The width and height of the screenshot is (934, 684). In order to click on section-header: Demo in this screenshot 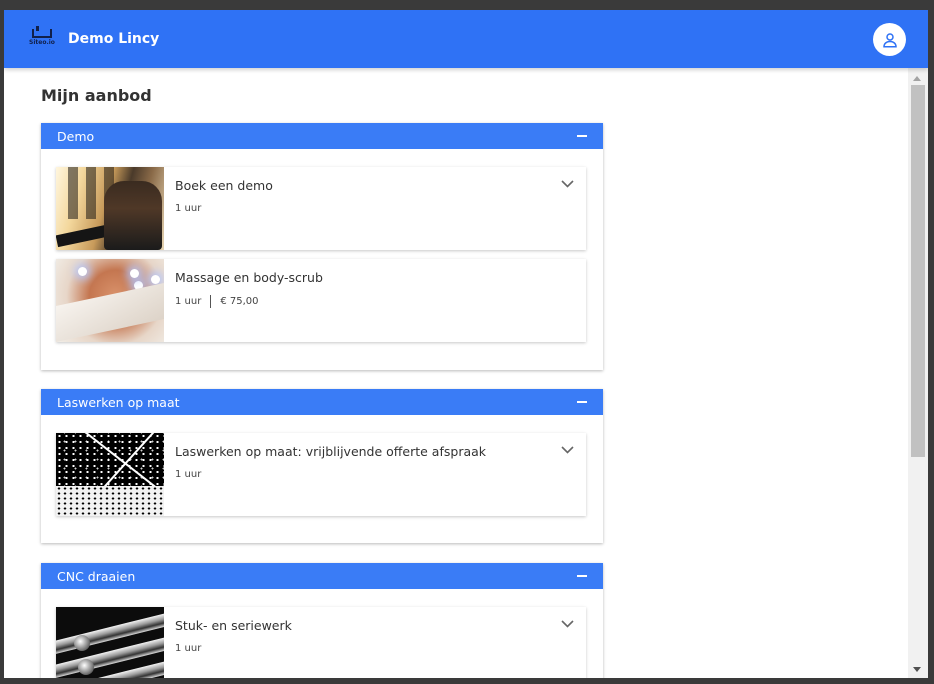, I will do `click(322, 136)`.